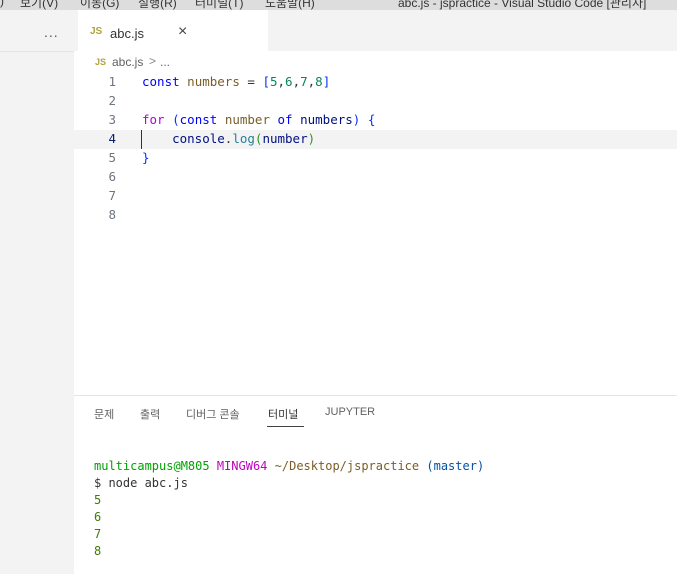 This screenshot has height=574, width=677. What do you see at coordinates (173, 30) in the screenshot?
I see `tab-abc-js: JS abc.js ×` at bounding box center [173, 30].